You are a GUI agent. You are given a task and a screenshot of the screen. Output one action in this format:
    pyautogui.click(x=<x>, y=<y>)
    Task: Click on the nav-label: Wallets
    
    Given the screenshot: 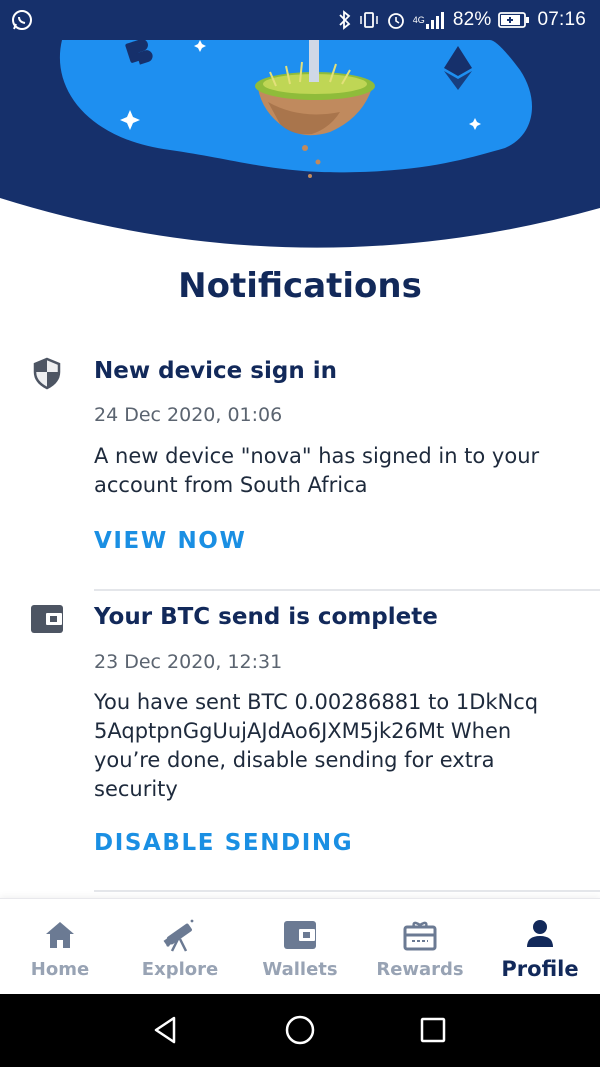 What is the action you would take?
    pyautogui.click(x=300, y=969)
    